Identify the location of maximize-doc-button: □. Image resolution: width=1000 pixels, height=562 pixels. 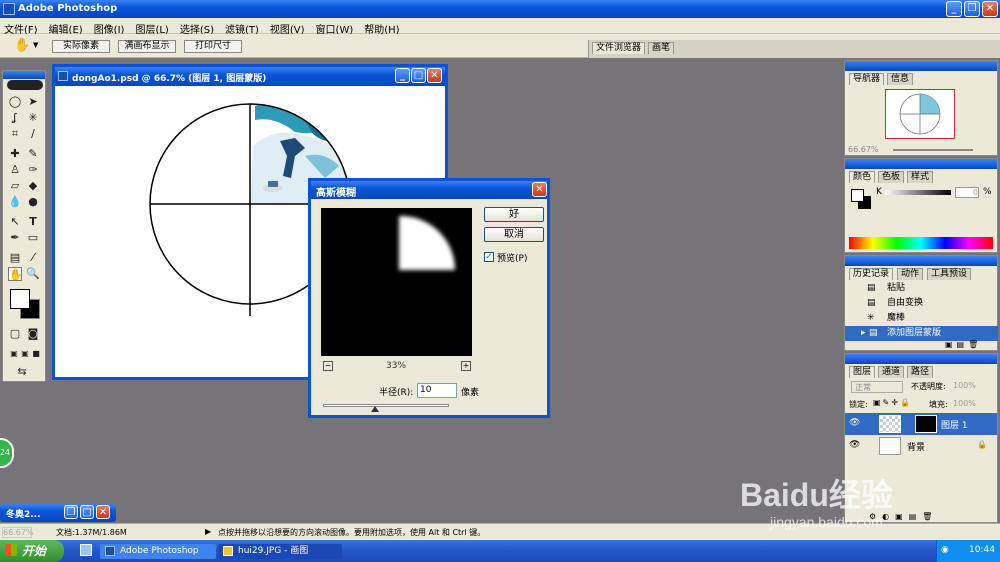
(87, 512).